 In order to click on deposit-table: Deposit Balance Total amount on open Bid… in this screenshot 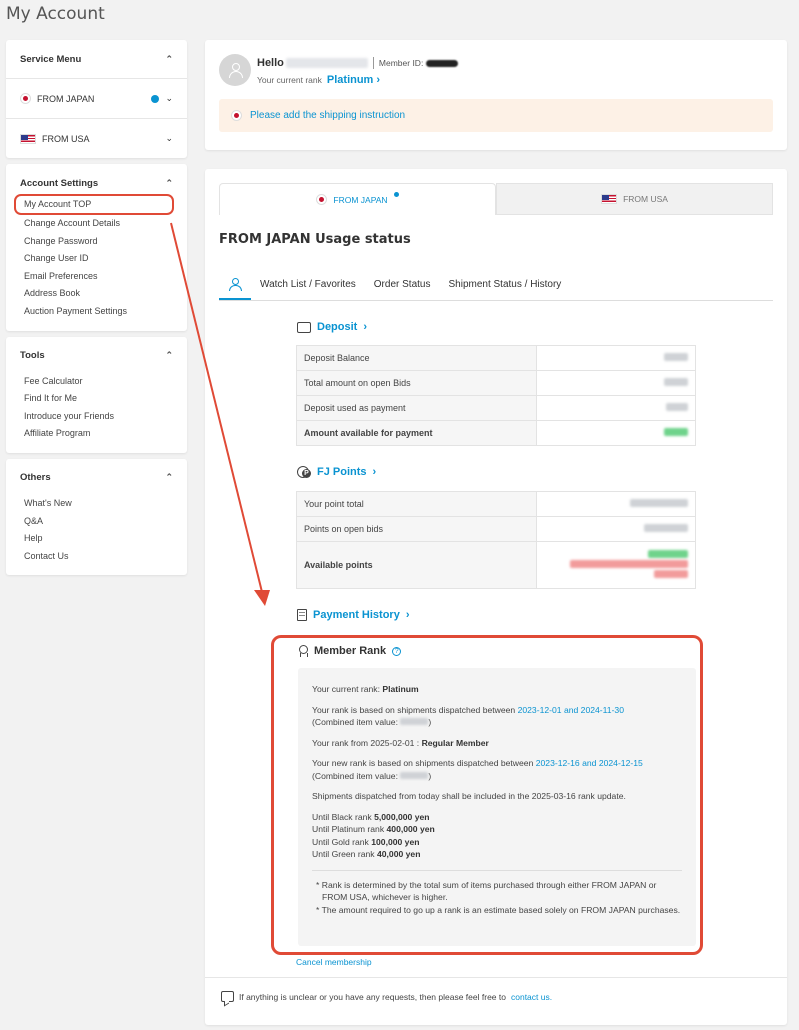, I will do `click(496, 395)`.